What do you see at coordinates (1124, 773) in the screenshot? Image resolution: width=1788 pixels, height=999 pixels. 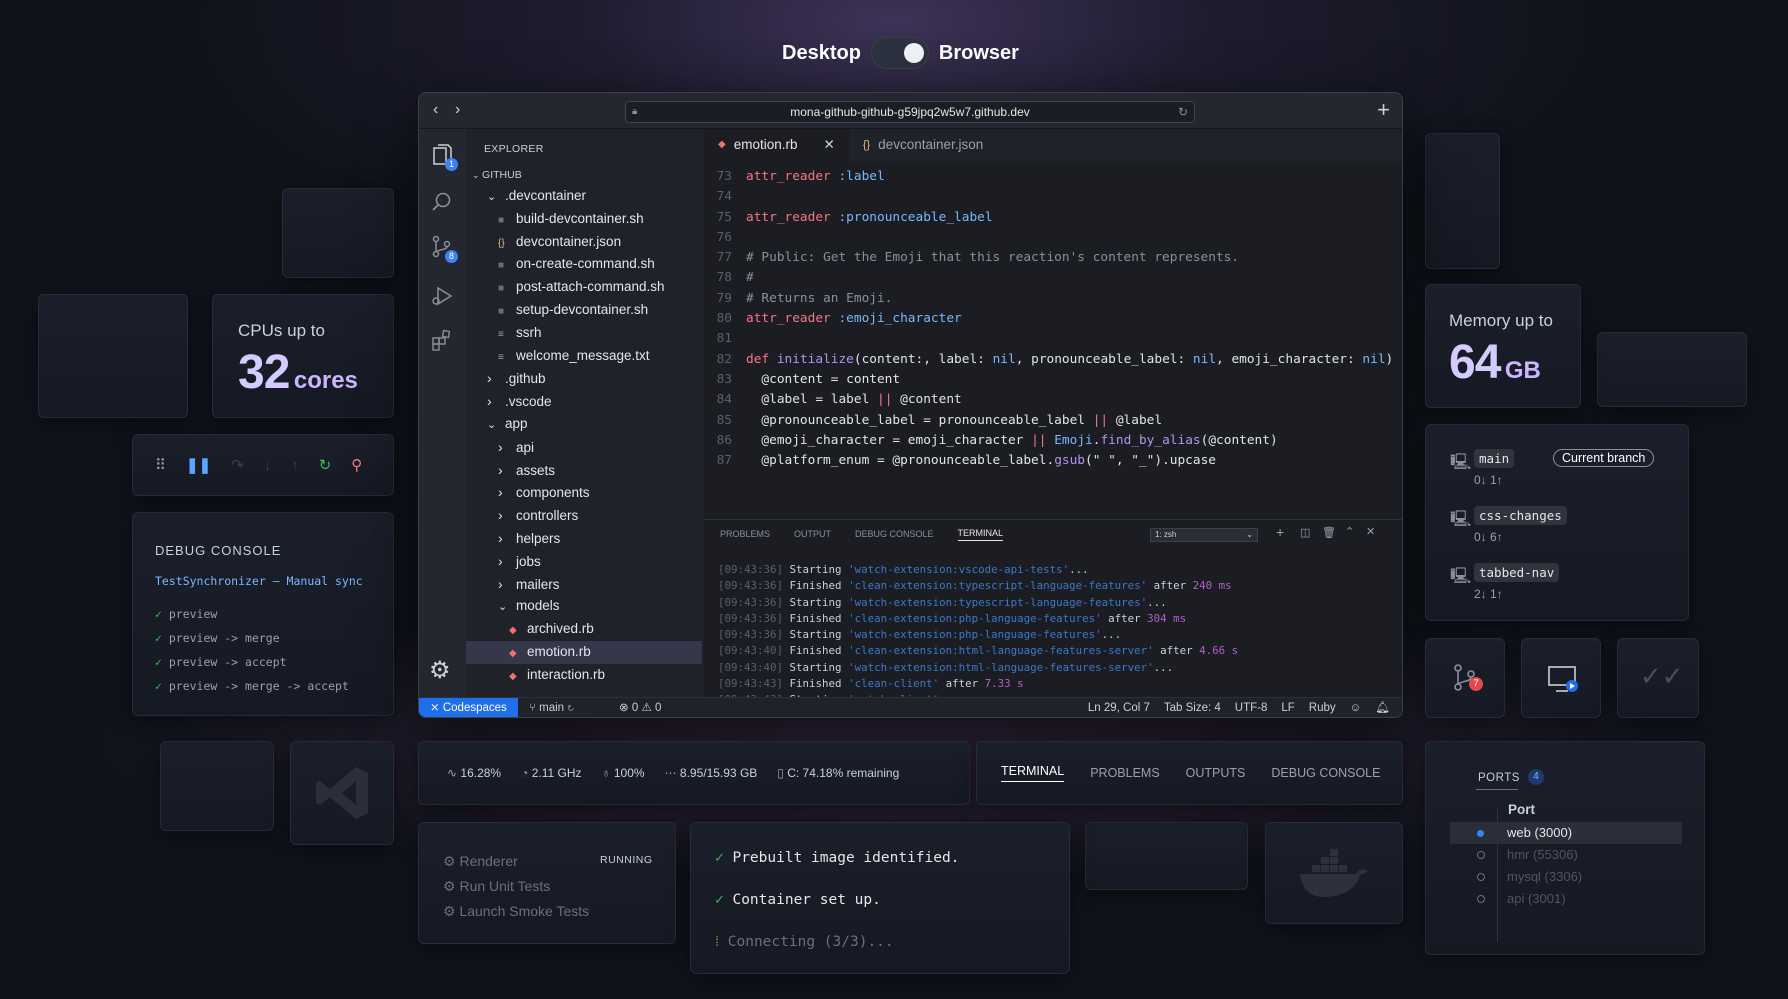 I see `tab-problems: PROBLEMS` at bounding box center [1124, 773].